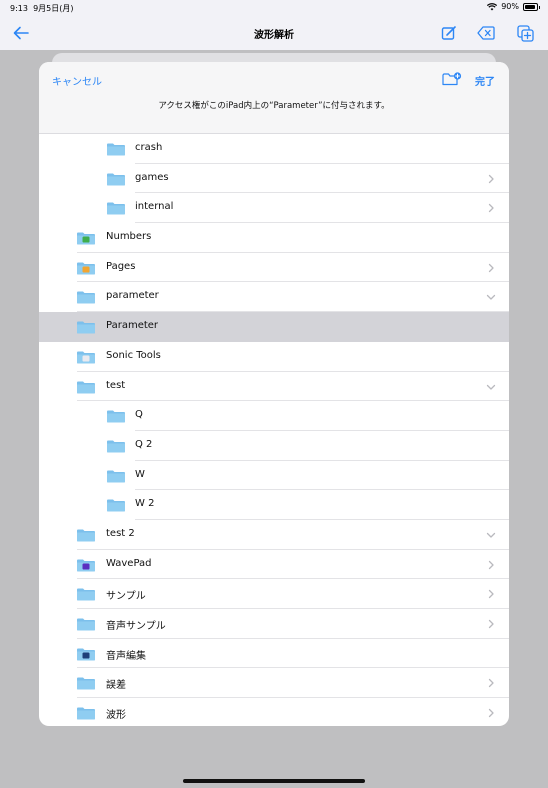 This screenshot has height=788, width=548. What do you see at coordinates (140, 474) in the screenshot?
I see `folder-name: W` at bounding box center [140, 474].